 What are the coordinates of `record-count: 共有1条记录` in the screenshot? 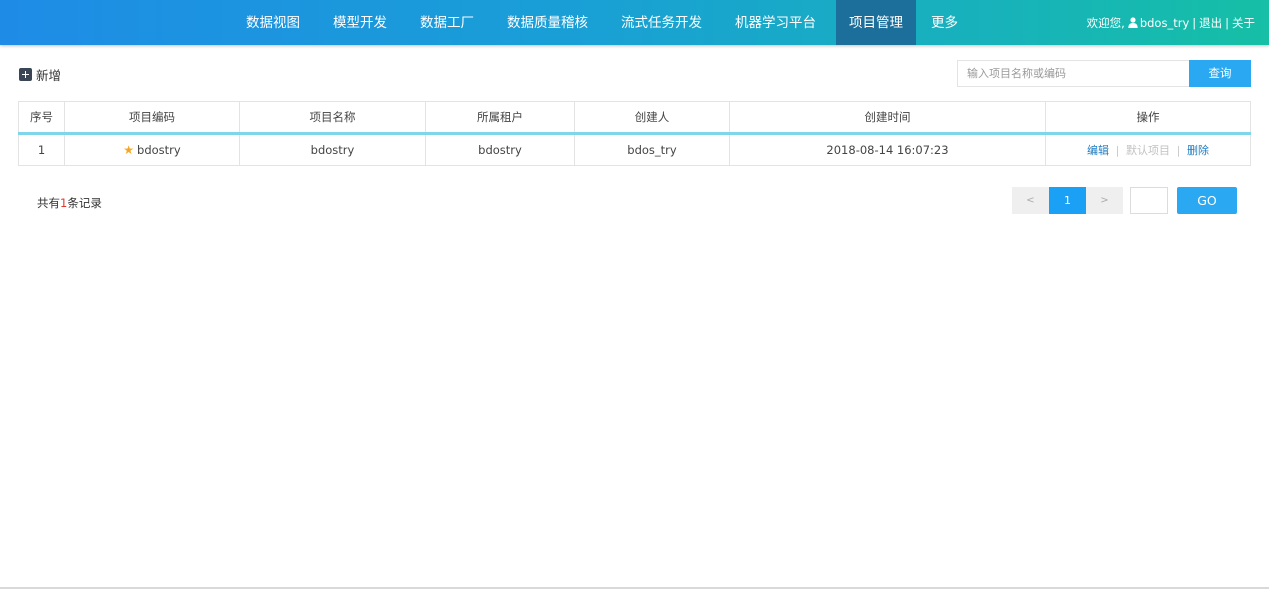 It's located at (69, 203).